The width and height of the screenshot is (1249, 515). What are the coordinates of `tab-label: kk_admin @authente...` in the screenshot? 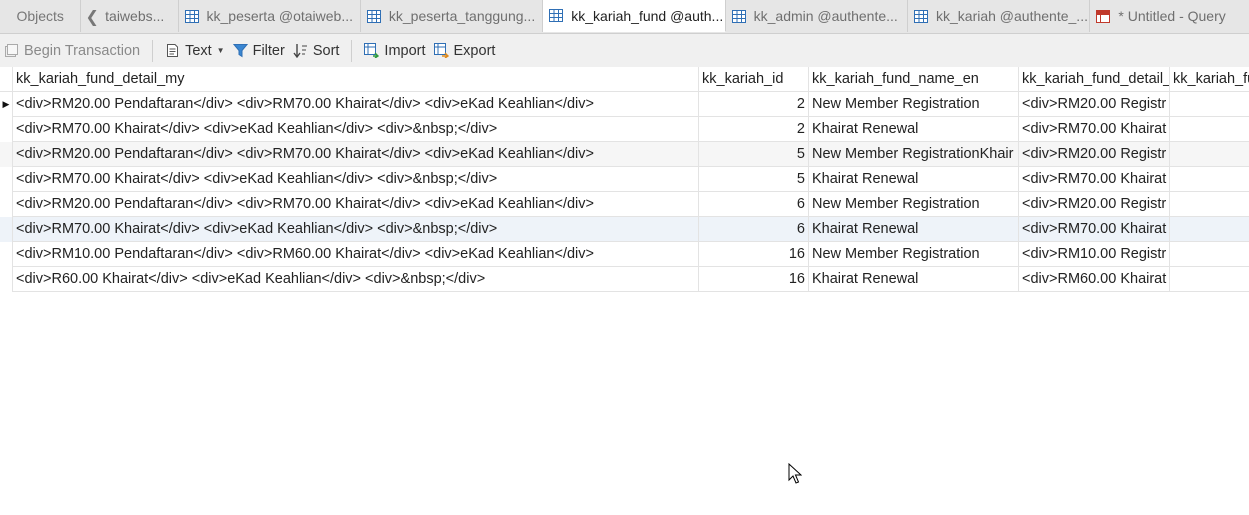 It's located at (825, 16).